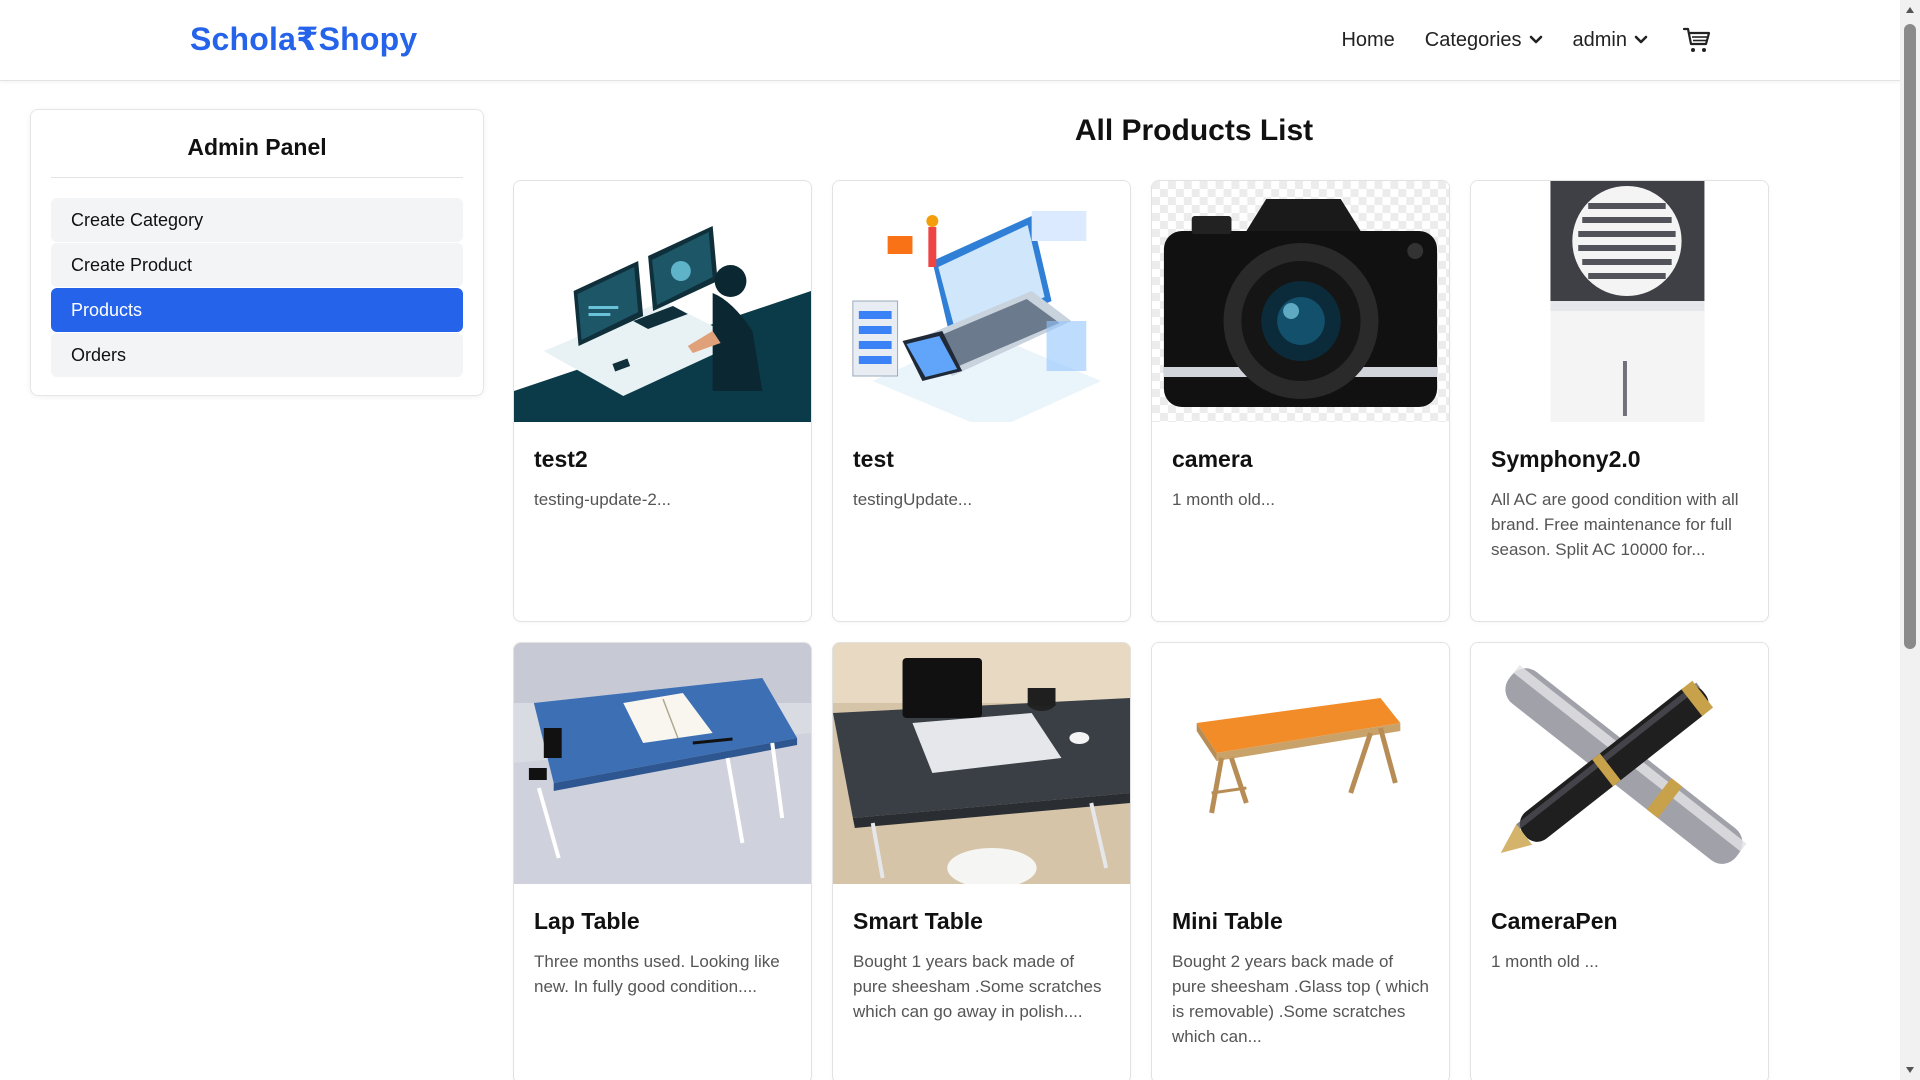 The width and height of the screenshot is (1920, 1080). Describe the element at coordinates (1554, 921) in the screenshot. I see `product-name: CameraPen` at that location.